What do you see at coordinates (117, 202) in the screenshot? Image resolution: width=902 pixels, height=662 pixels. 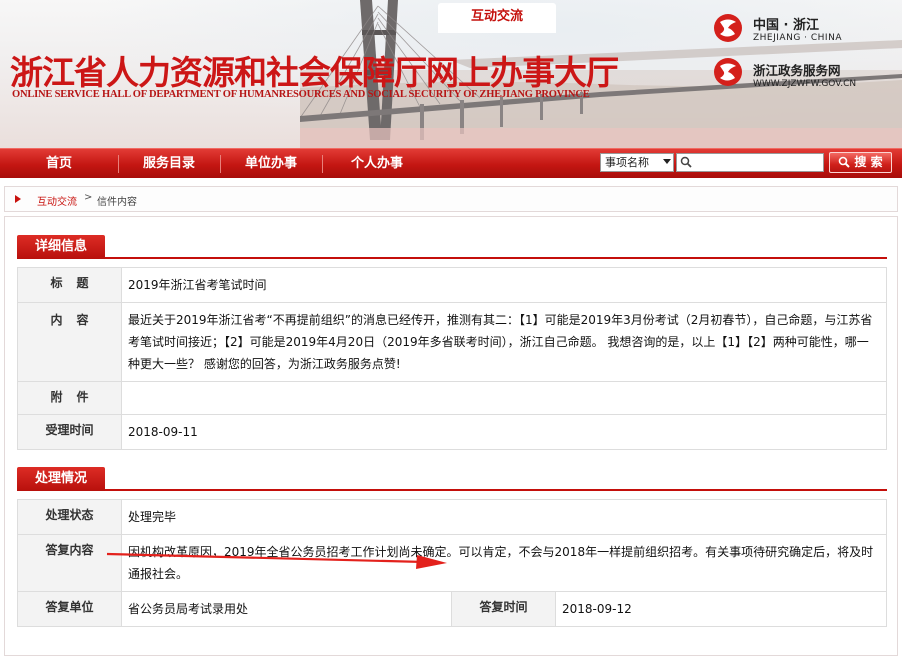 I see `breadcrumb-current: 信件内容` at bounding box center [117, 202].